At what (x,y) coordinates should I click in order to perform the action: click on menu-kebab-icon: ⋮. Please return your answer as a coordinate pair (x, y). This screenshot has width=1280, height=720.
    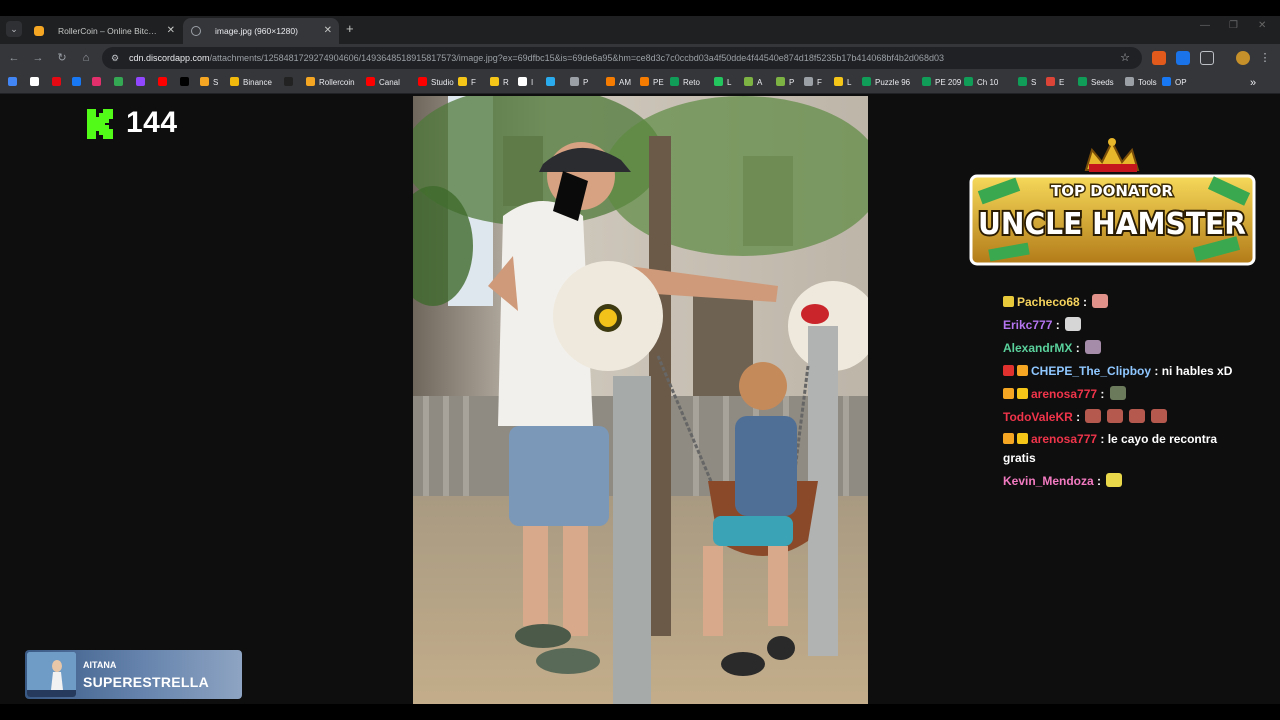
    Looking at the image, I should click on (1265, 58).